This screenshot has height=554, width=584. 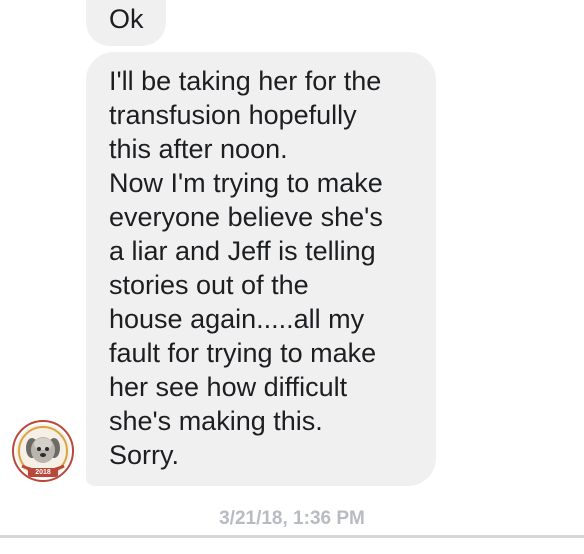 I want to click on message-text: Ok, so click(x=126, y=19).